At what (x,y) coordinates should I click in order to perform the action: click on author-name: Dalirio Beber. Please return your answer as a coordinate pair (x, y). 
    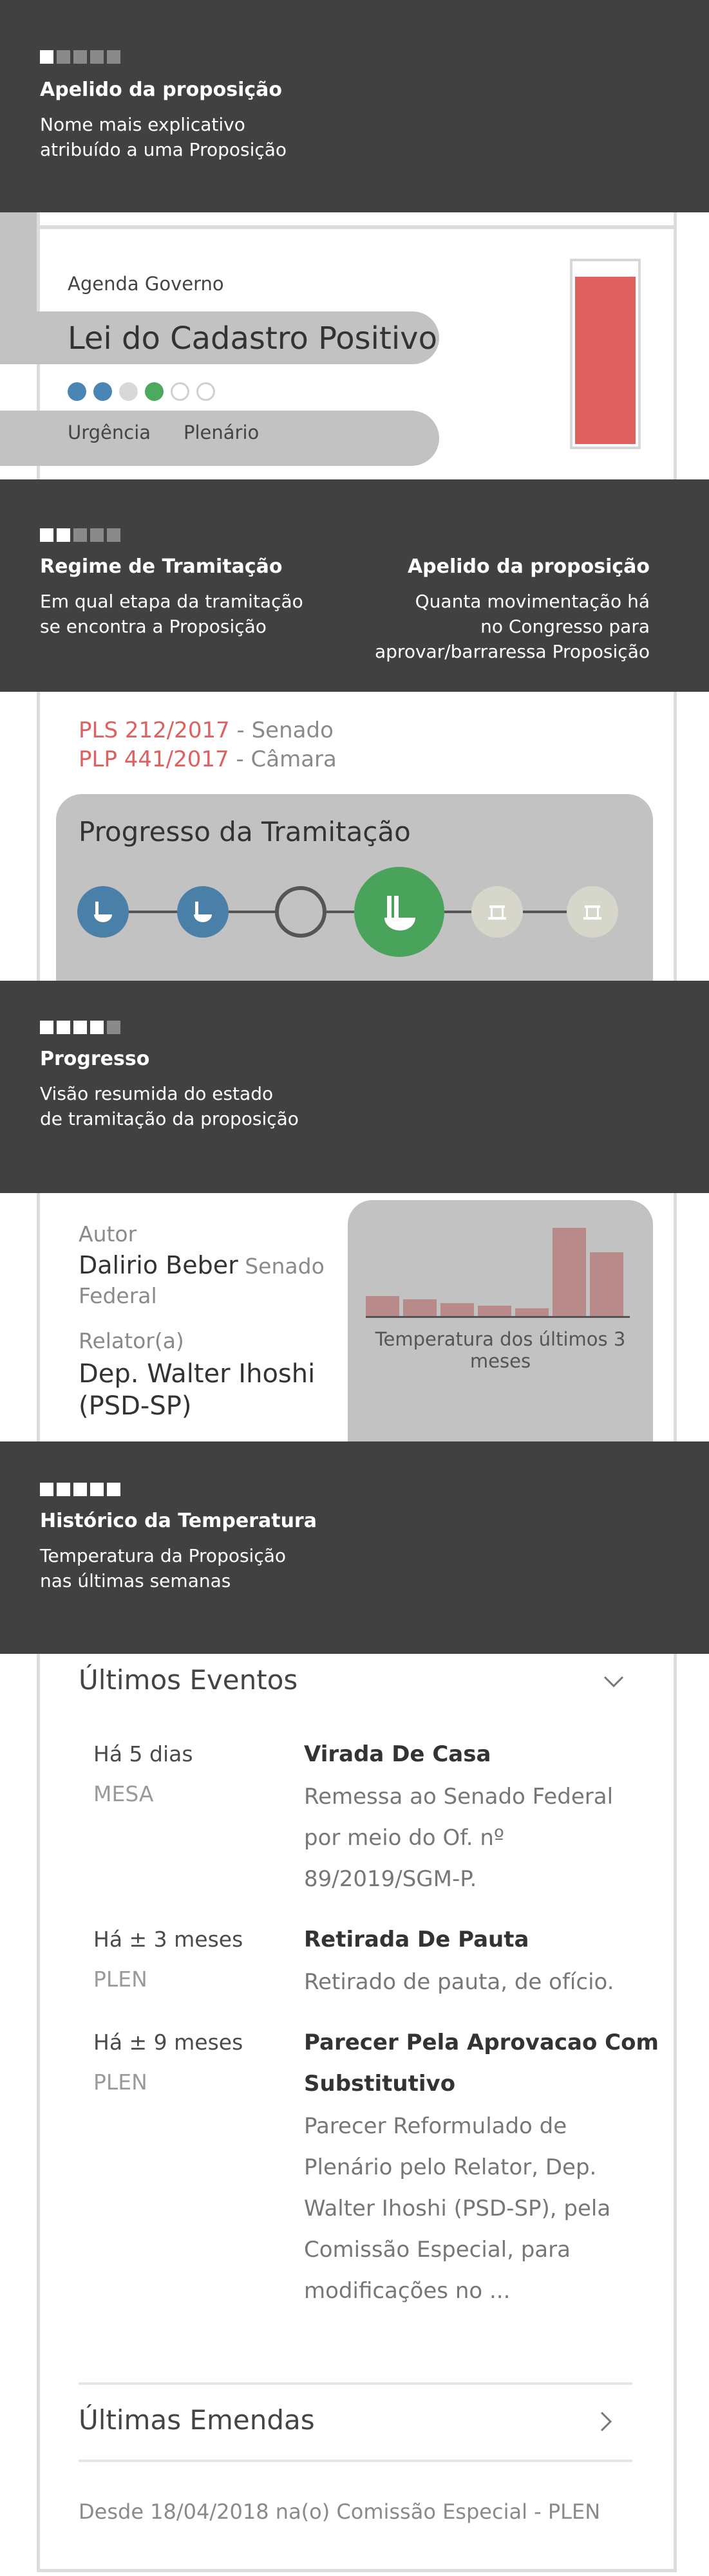
    Looking at the image, I should click on (158, 1265).